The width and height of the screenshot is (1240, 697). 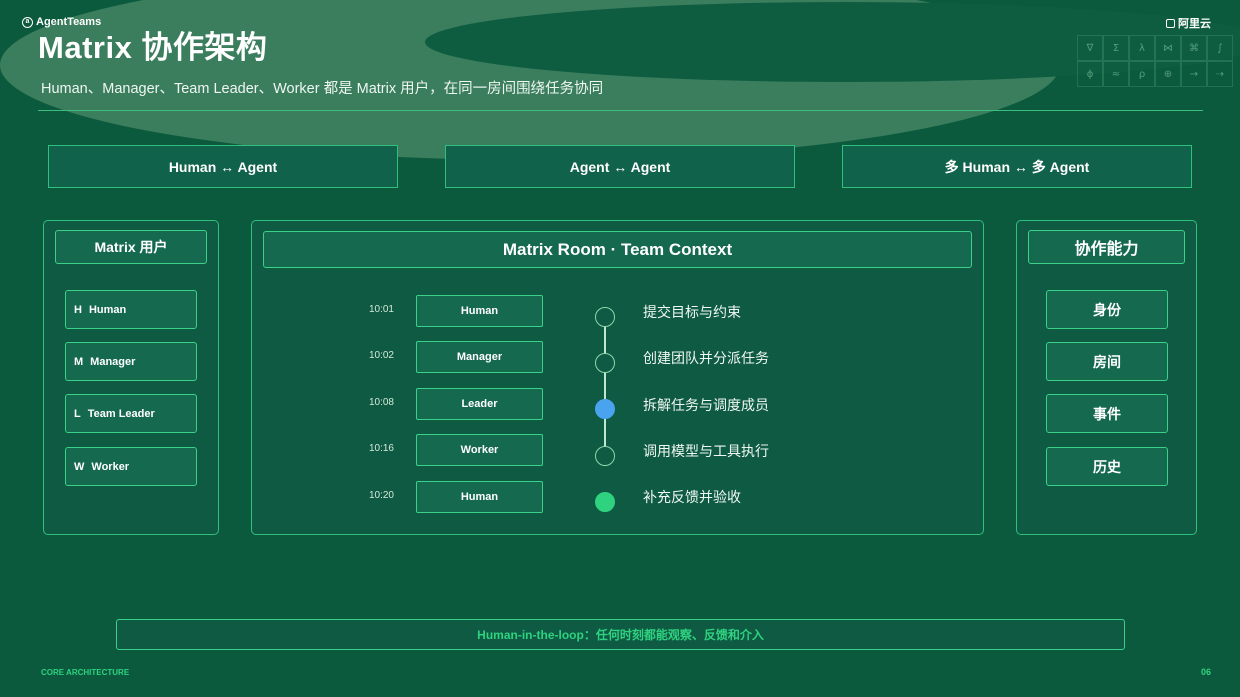 What do you see at coordinates (381, 355) in the screenshot?
I see `timeline-time: 10:02` at bounding box center [381, 355].